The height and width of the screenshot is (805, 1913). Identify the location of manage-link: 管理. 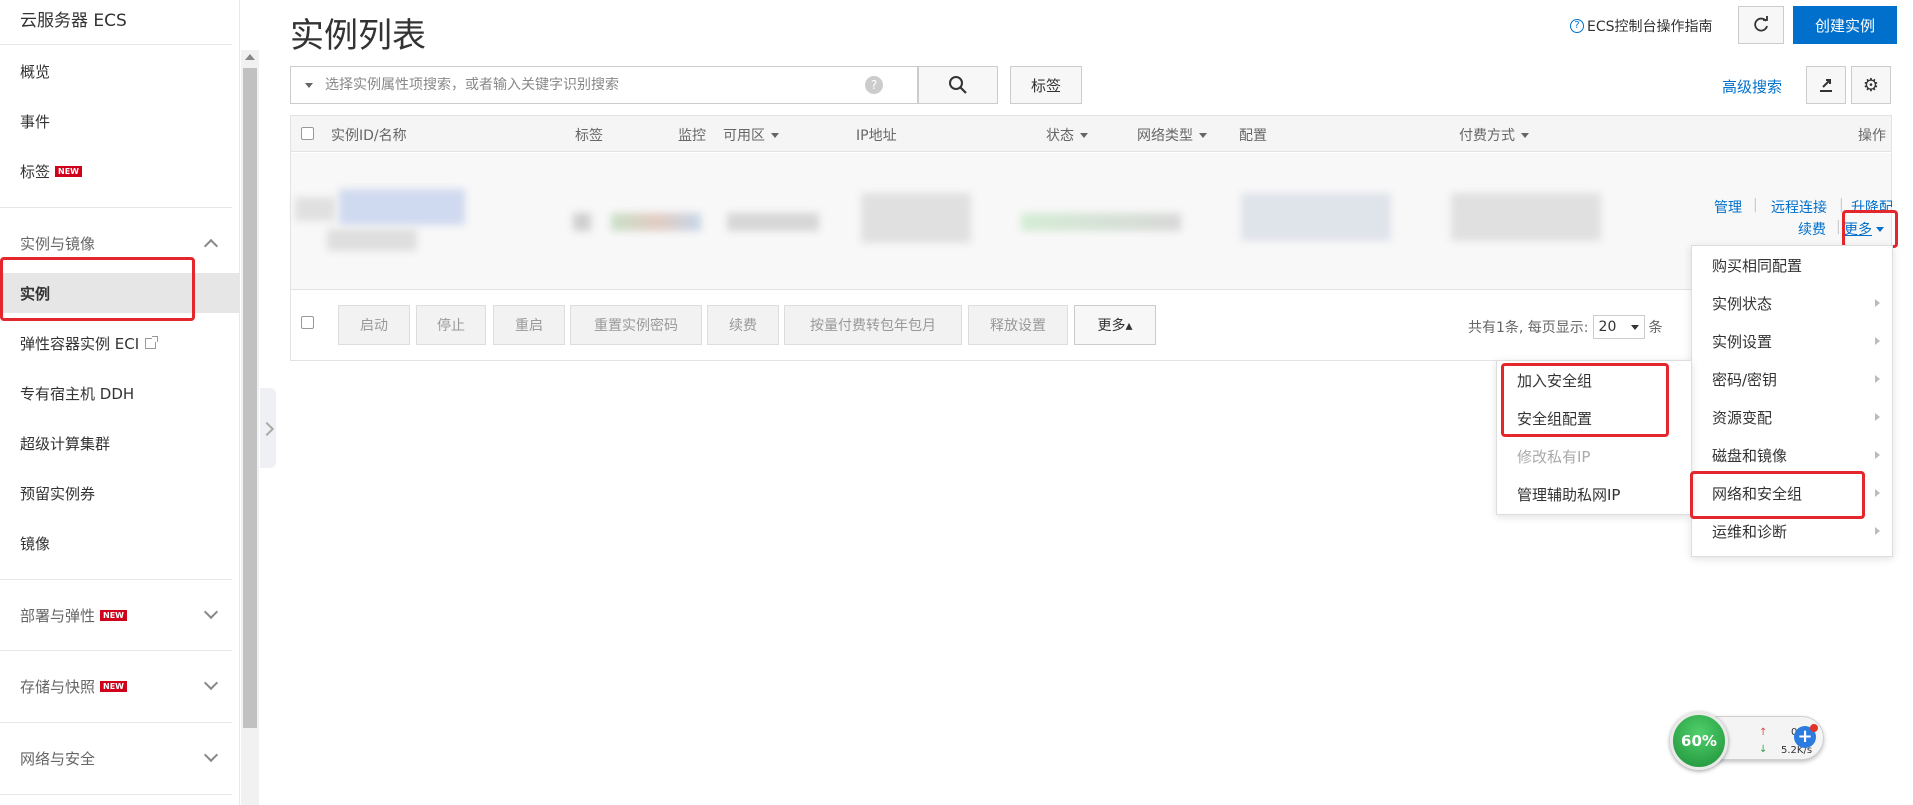
(1728, 207).